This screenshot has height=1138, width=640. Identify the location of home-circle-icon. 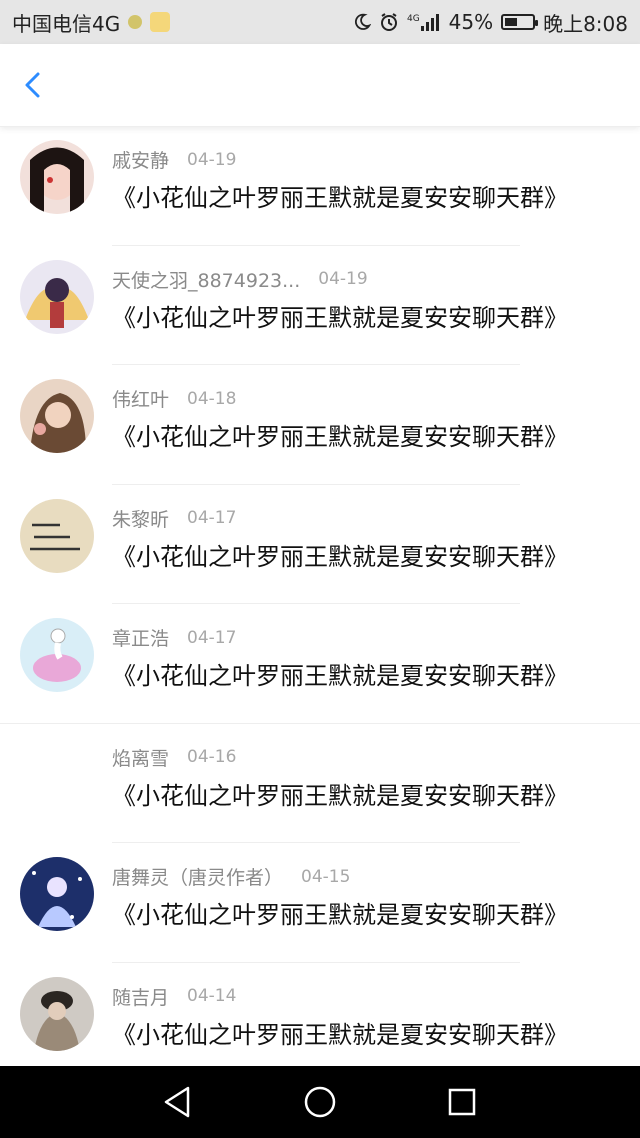
(320, 1102).